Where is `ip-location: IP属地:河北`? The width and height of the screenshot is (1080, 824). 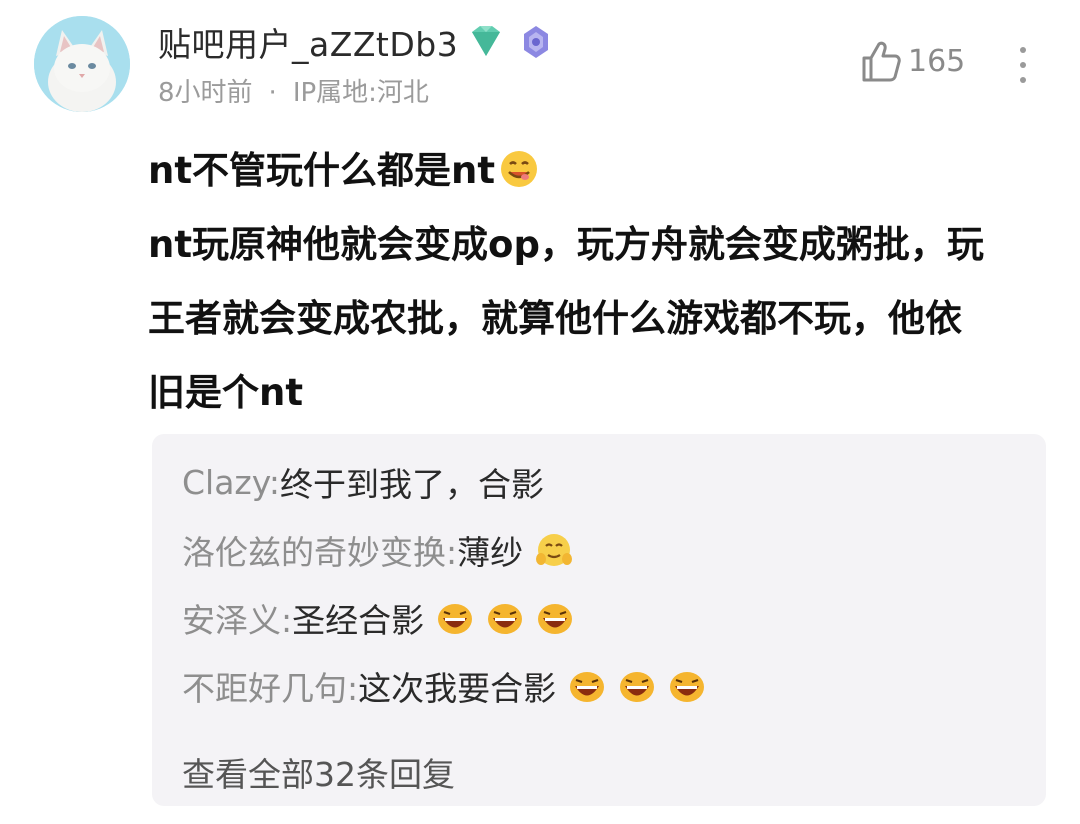 ip-location: IP属地:河北 is located at coordinates (360, 93).